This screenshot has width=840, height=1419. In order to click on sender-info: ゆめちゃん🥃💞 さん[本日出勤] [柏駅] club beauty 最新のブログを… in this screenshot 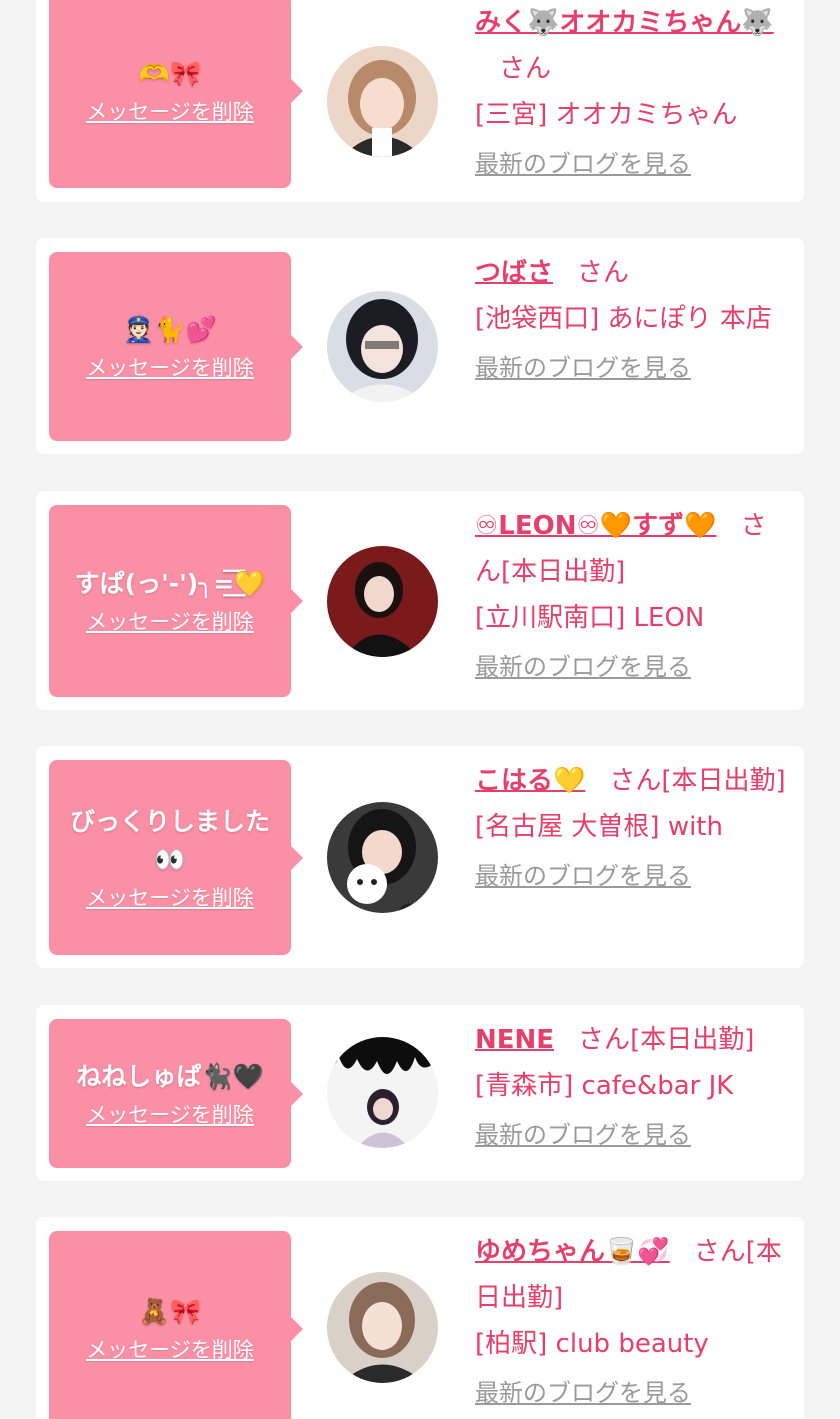, I will do `click(632, 1321)`.